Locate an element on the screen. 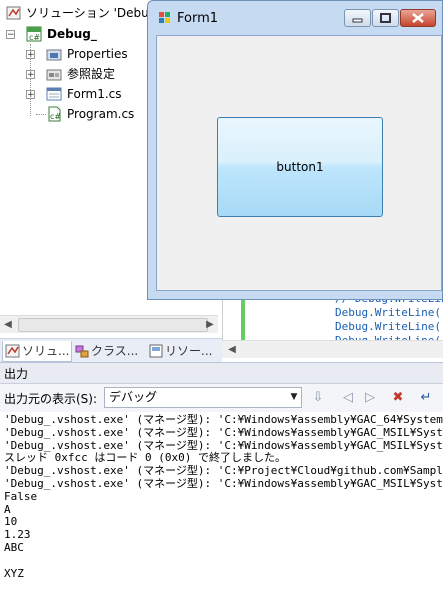 Image resolution: width=443 pixels, height=592 pixels. minimize-icon is located at coordinates (357, 20).